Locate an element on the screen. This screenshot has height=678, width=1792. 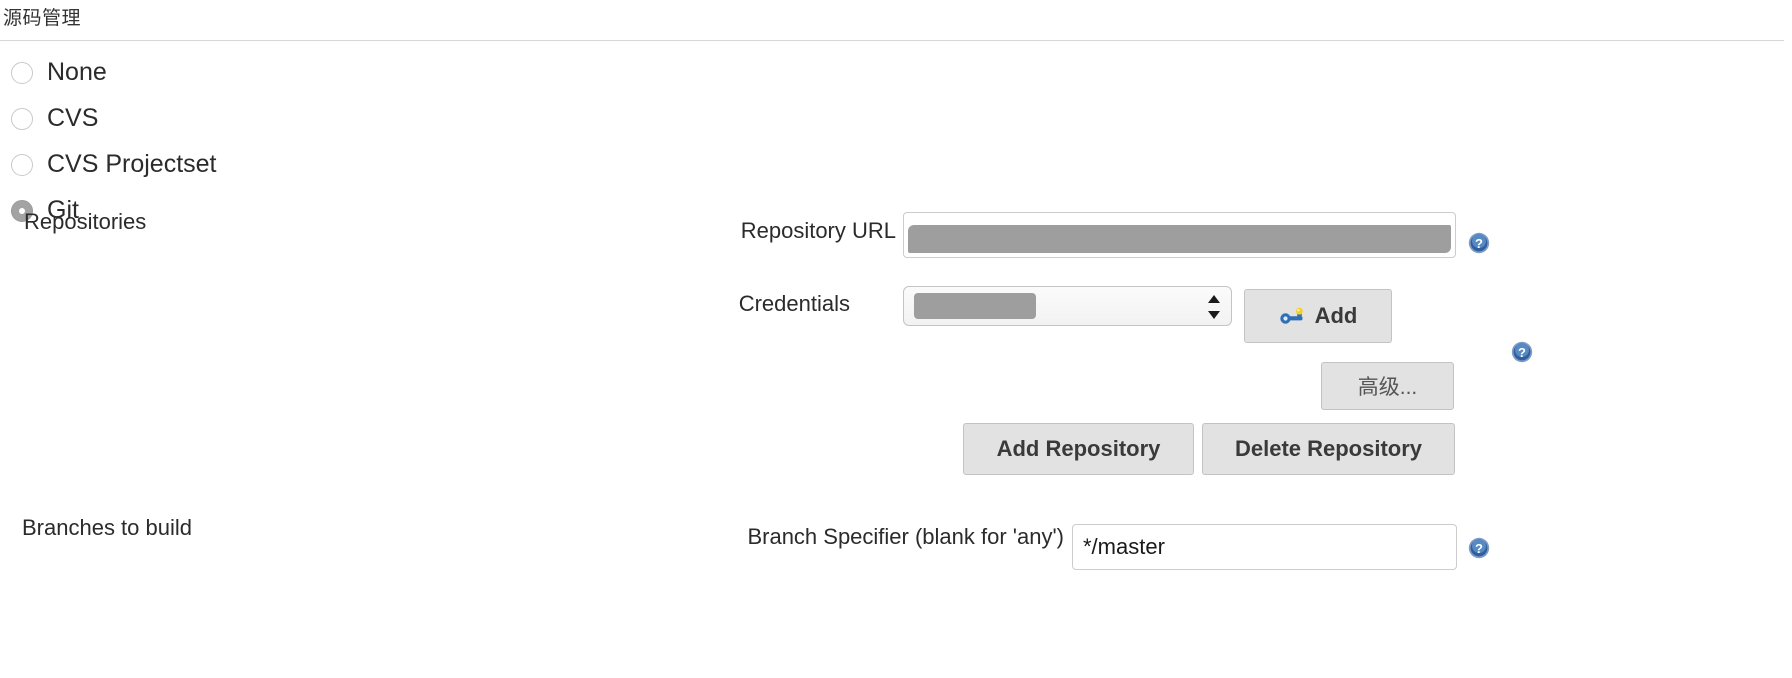
help-icon-advanced: ? is located at coordinates (1522, 352).